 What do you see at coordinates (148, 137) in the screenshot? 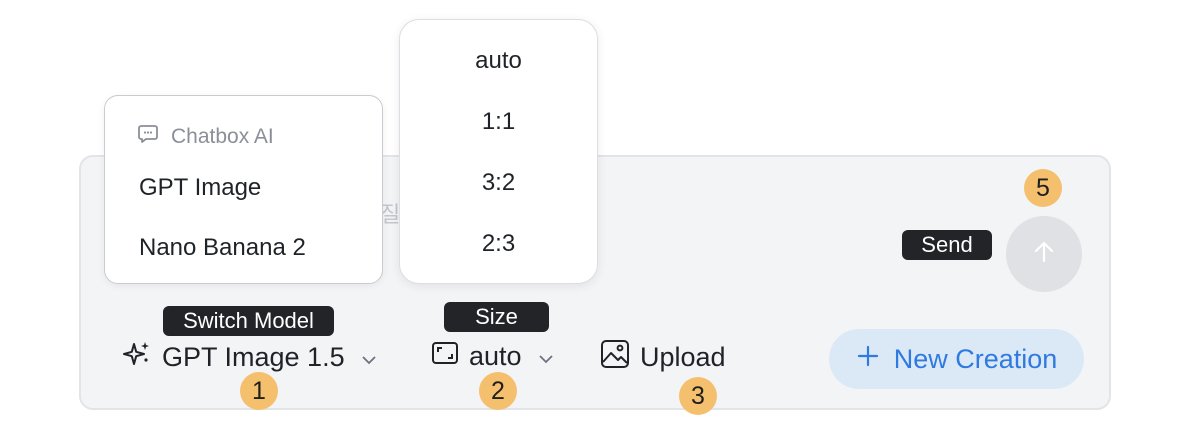
I see `chat-bubble-icon` at bounding box center [148, 137].